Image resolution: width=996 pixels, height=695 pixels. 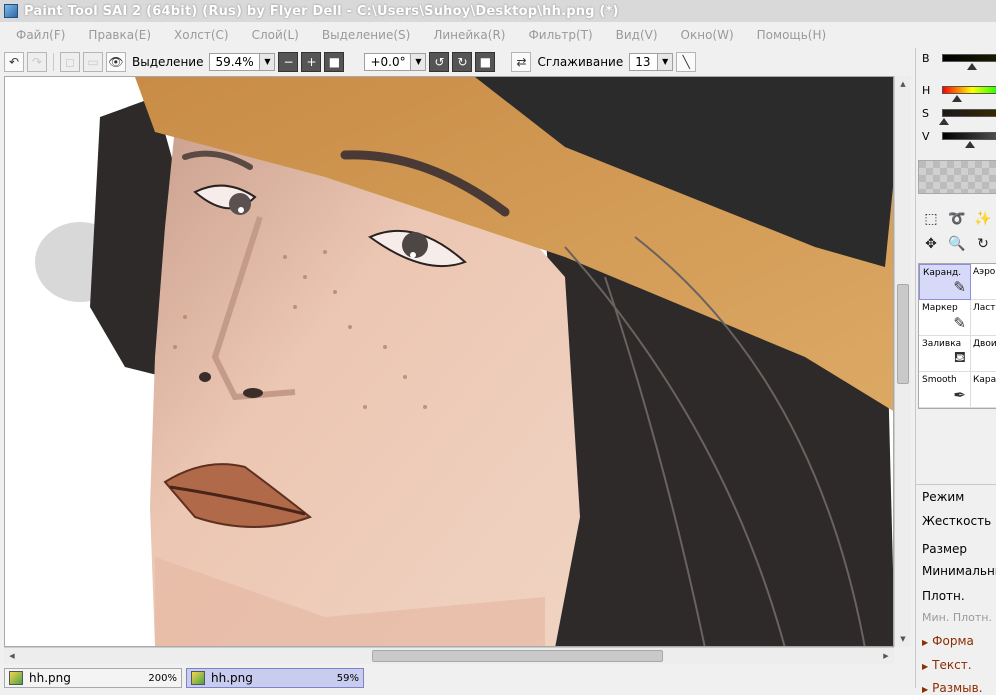 I want to click on hue-marker, so click(x=957, y=98).